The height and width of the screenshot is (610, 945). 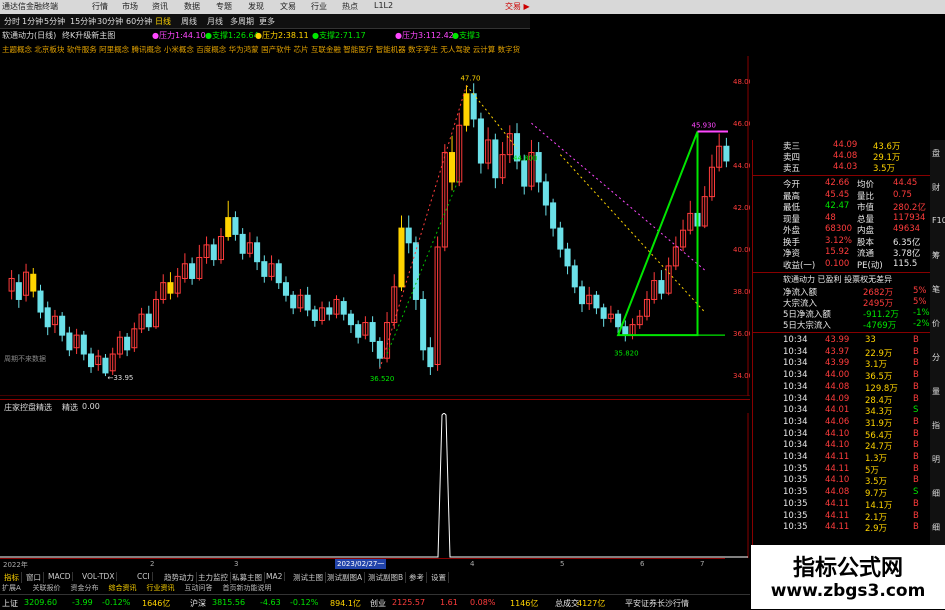 What do you see at coordinates (843, 219) in the screenshot?
I see `stat-row: 现量 48 总量 117934` at bounding box center [843, 219].